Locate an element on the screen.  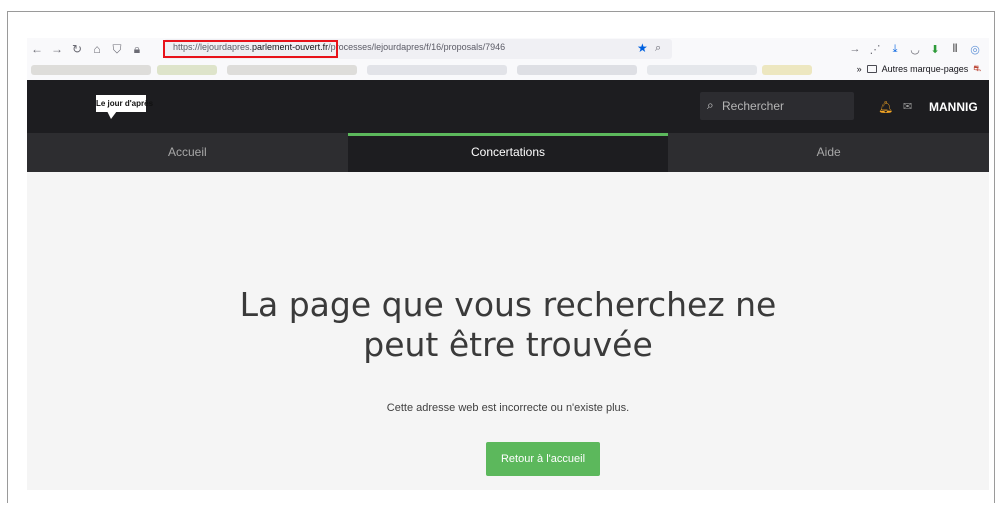
tab-aide: Aide is located at coordinates (828, 152).